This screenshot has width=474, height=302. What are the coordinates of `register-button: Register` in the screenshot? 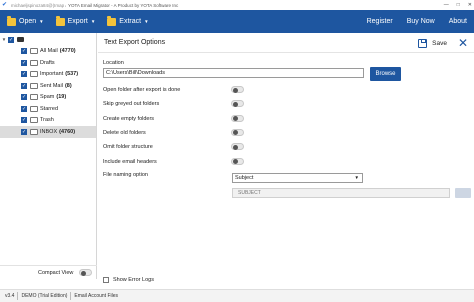 It's located at (380, 21).